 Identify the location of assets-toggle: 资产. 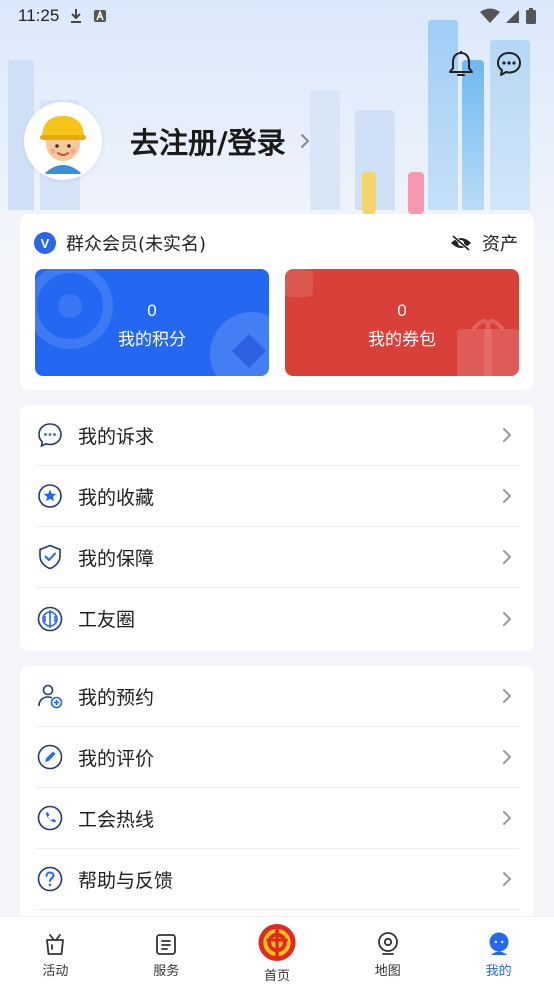
(484, 243).